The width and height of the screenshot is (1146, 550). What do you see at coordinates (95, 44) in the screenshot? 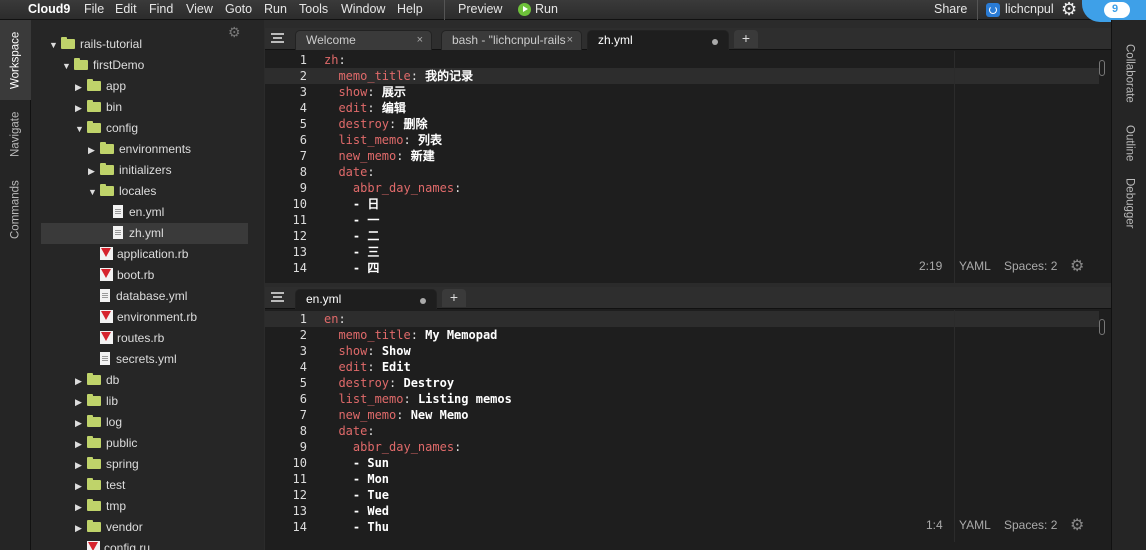
I see `tree-item: ▼ rails-tutorial` at bounding box center [95, 44].